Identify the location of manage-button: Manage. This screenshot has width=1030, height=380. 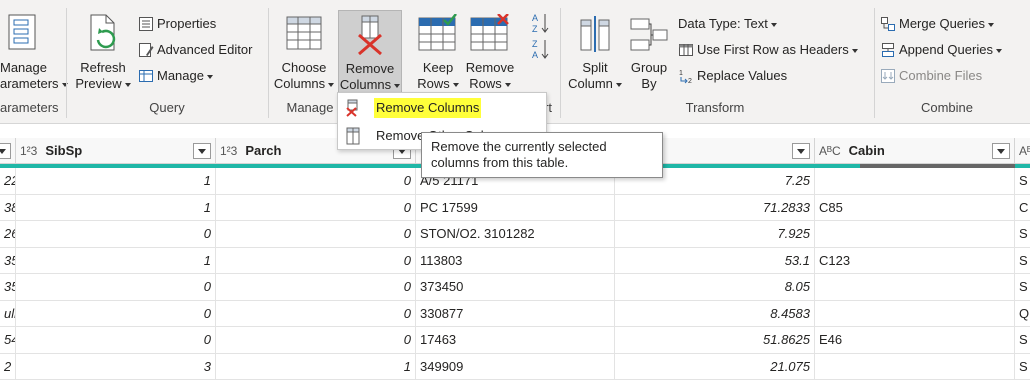
(175, 76).